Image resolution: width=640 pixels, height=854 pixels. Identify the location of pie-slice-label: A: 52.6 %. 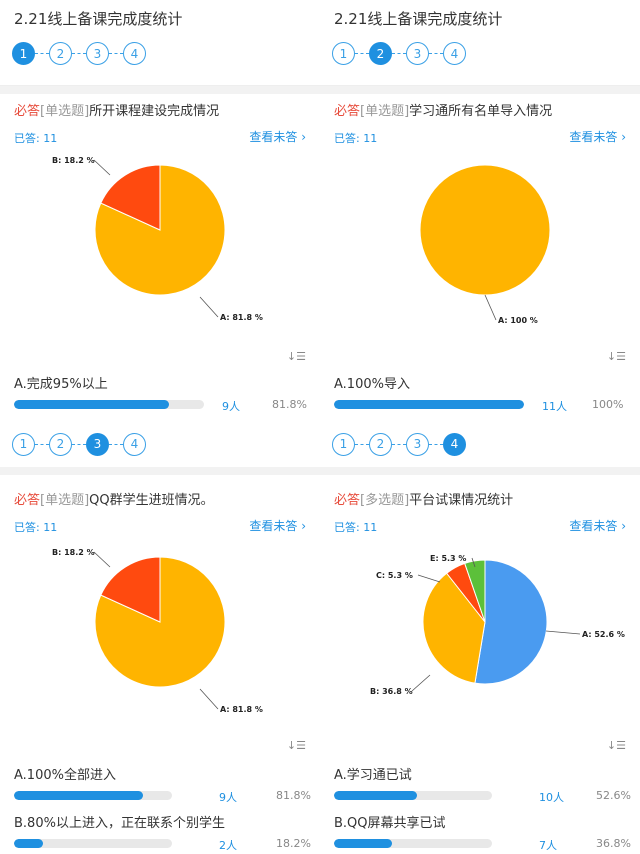
(603, 634).